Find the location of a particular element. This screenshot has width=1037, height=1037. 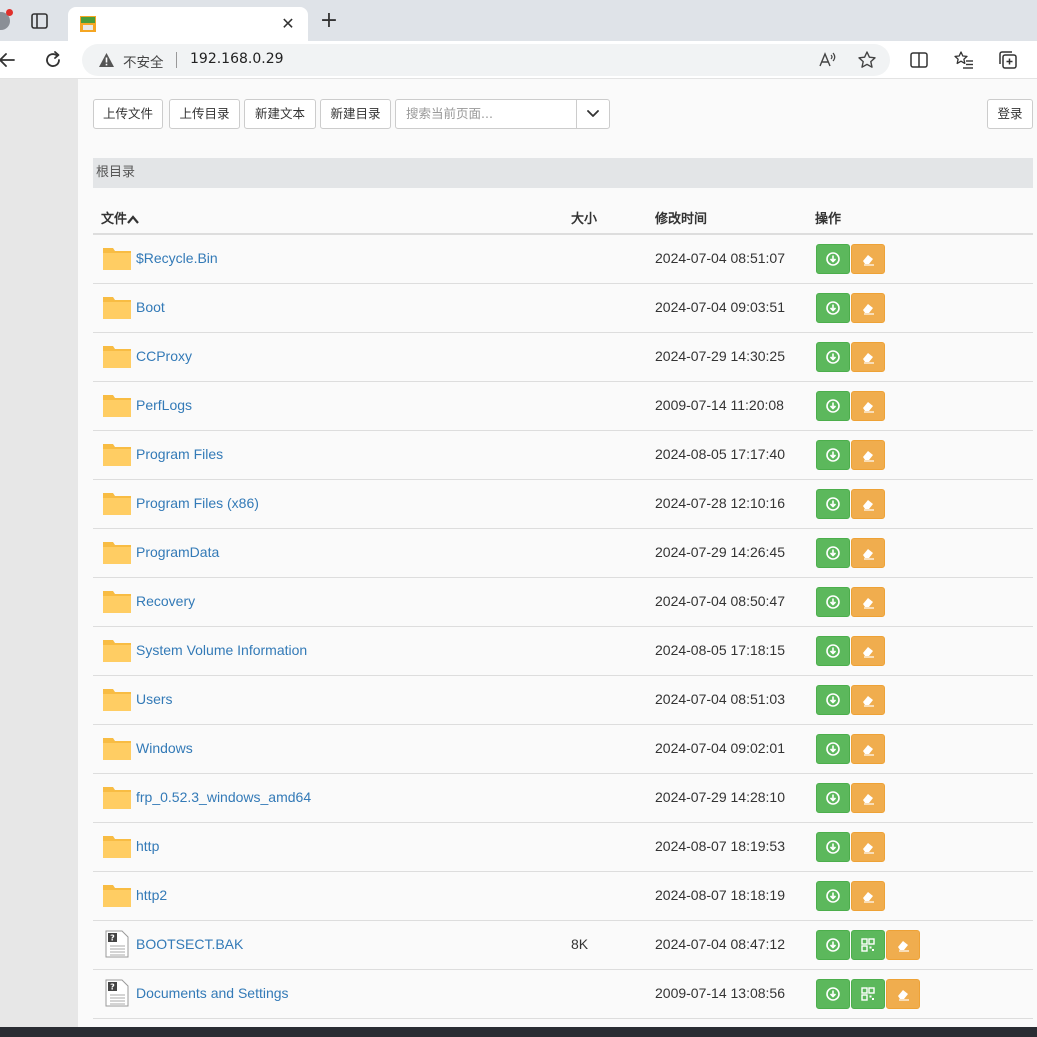

upload-directory-button: 上传目录 is located at coordinates (204, 114).